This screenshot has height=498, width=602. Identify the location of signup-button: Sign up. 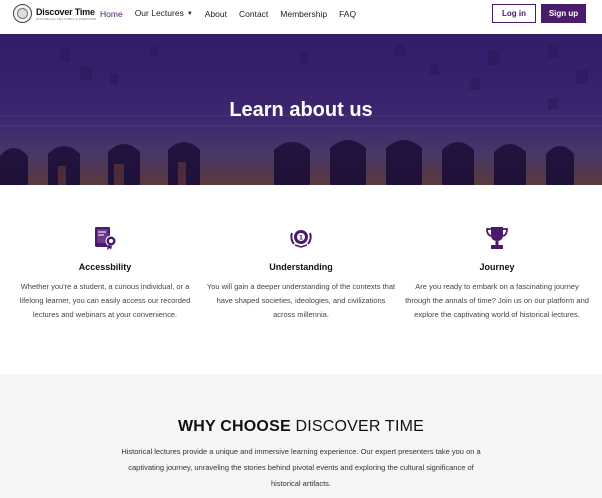
(563, 13).